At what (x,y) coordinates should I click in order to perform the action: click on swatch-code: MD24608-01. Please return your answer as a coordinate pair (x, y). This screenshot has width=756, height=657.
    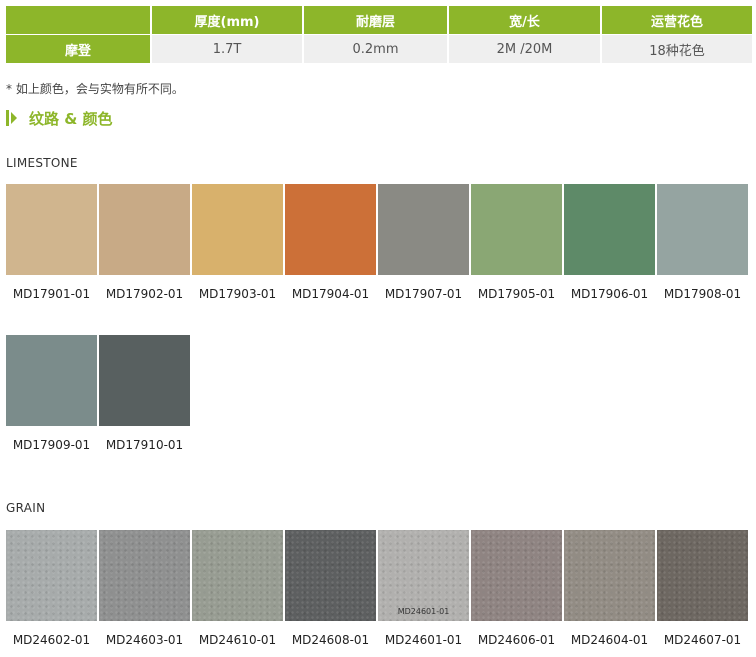
    Looking at the image, I should click on (330, 640).